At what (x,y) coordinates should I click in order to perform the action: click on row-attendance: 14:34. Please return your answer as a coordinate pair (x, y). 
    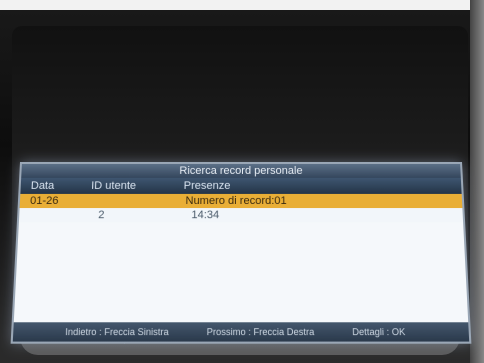
    Looking at the image, I should click on (205, 215).